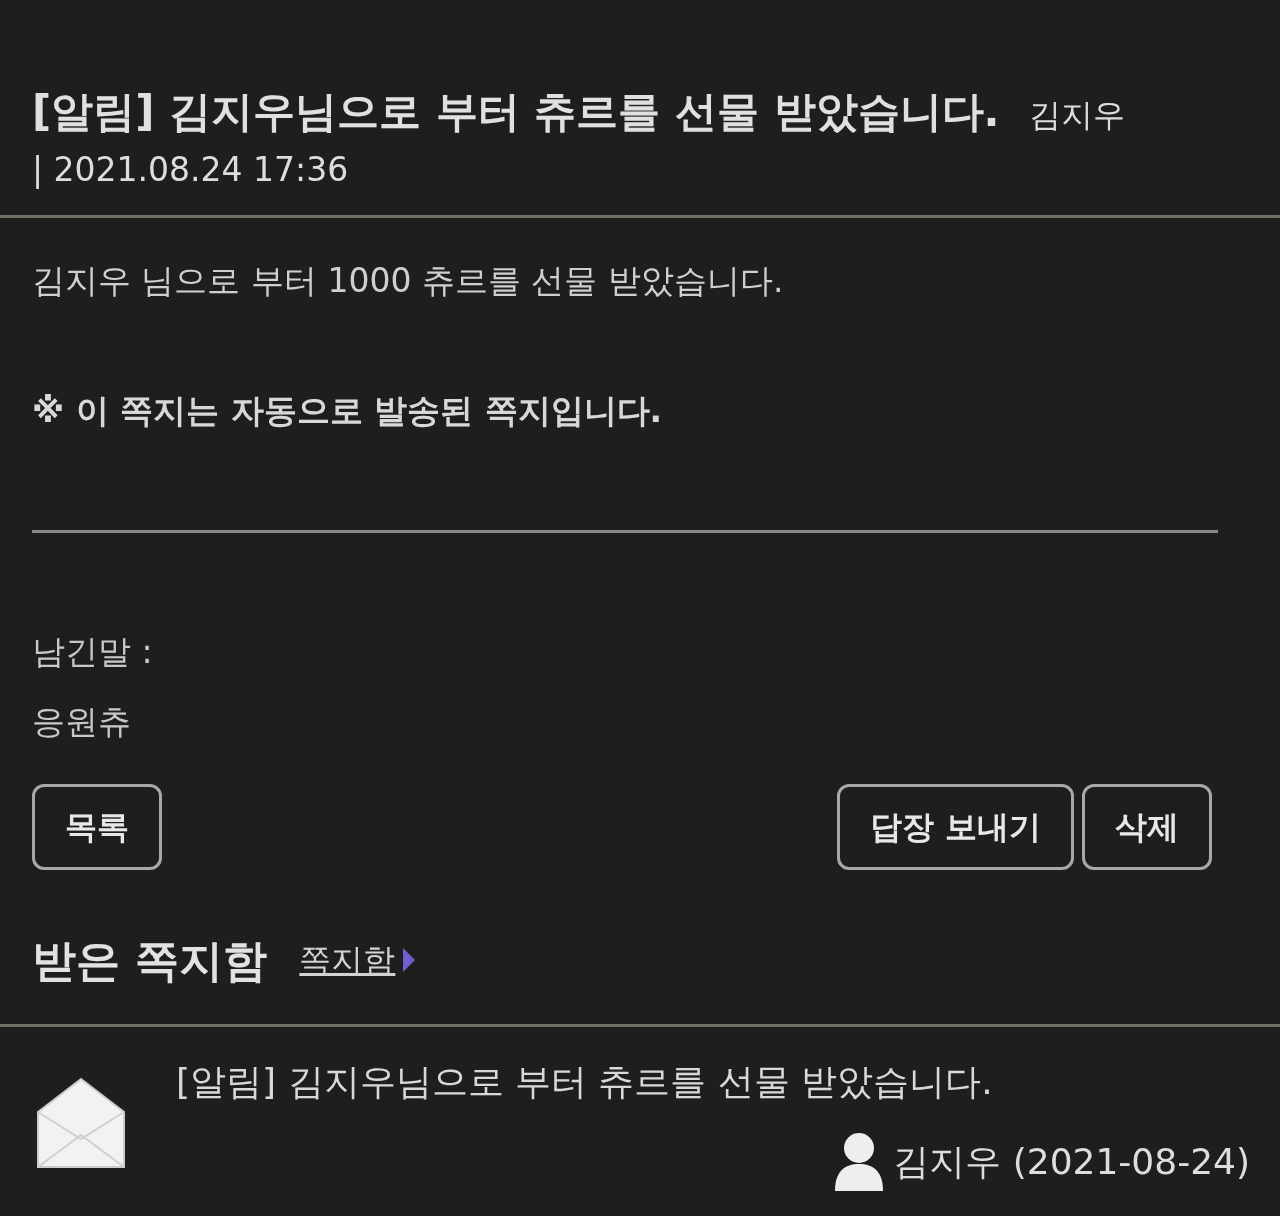  What do you see at coordinates (859, 1162) in the screenshot?
I see `user-icon` at bounding box center [859, 1162].